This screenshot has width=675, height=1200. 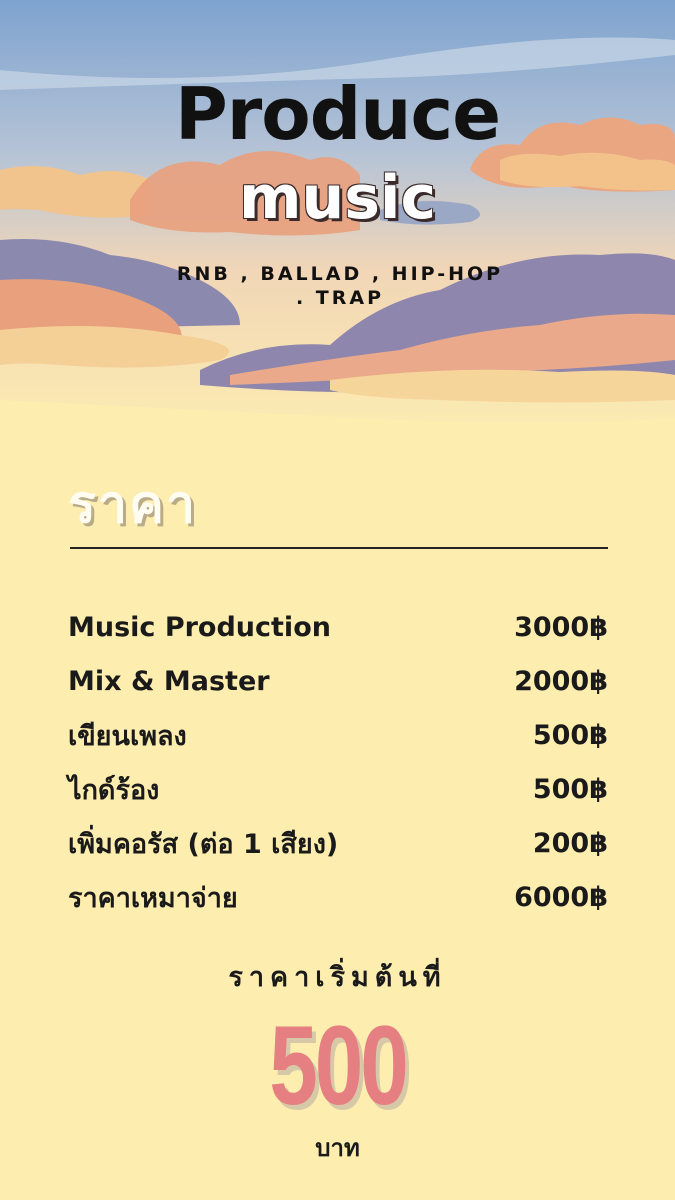 I want to click on price-row: Mix & Master 2000฿, so click(x=338, y=681).